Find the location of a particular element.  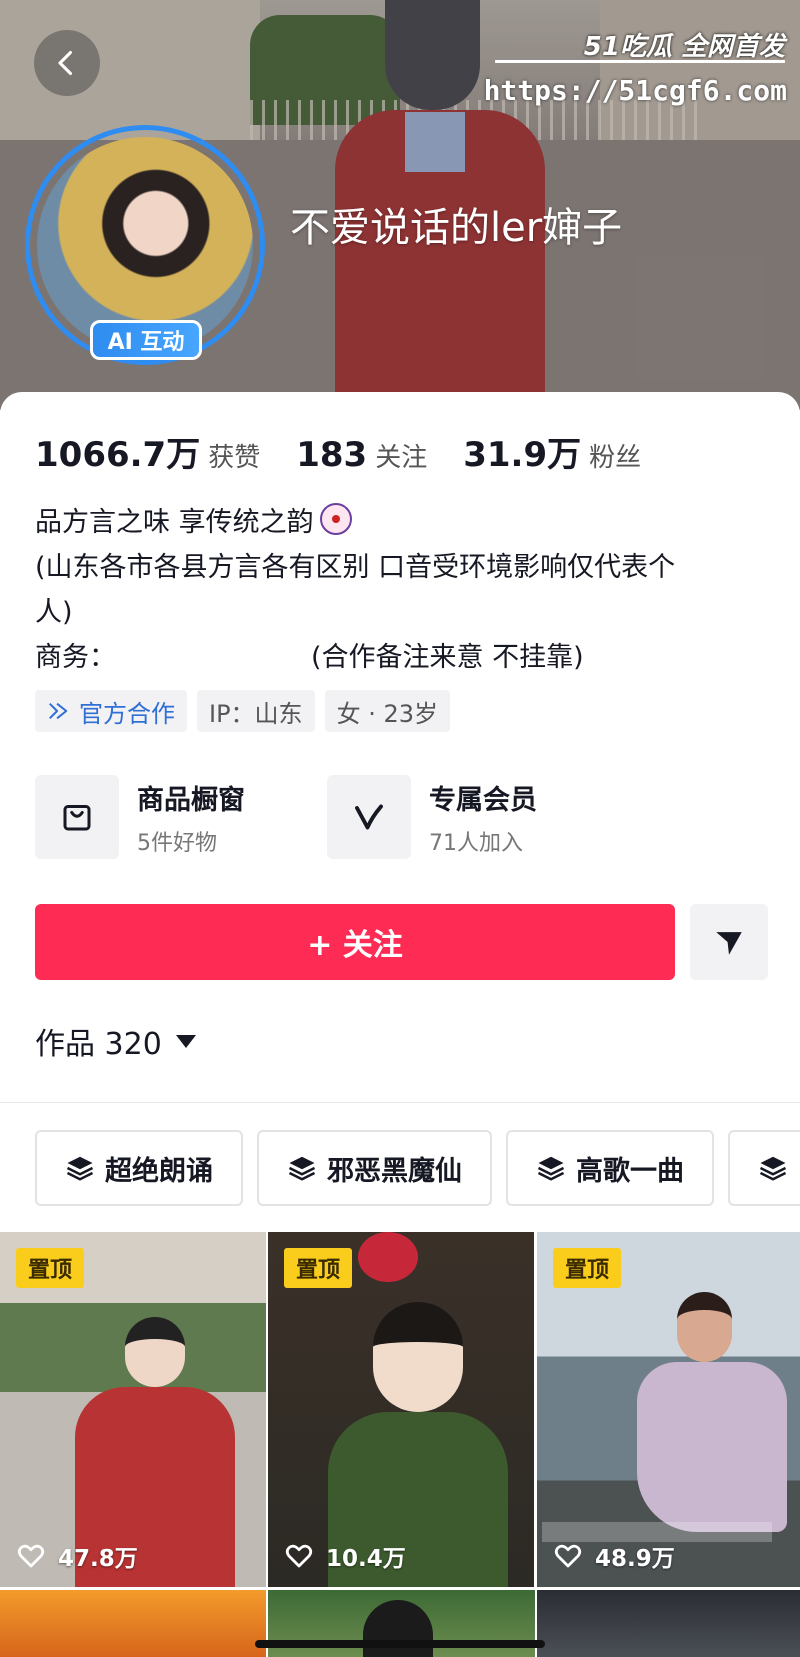

collection-chip: 超绝朗诵 is located at coordinates (139, 1168).